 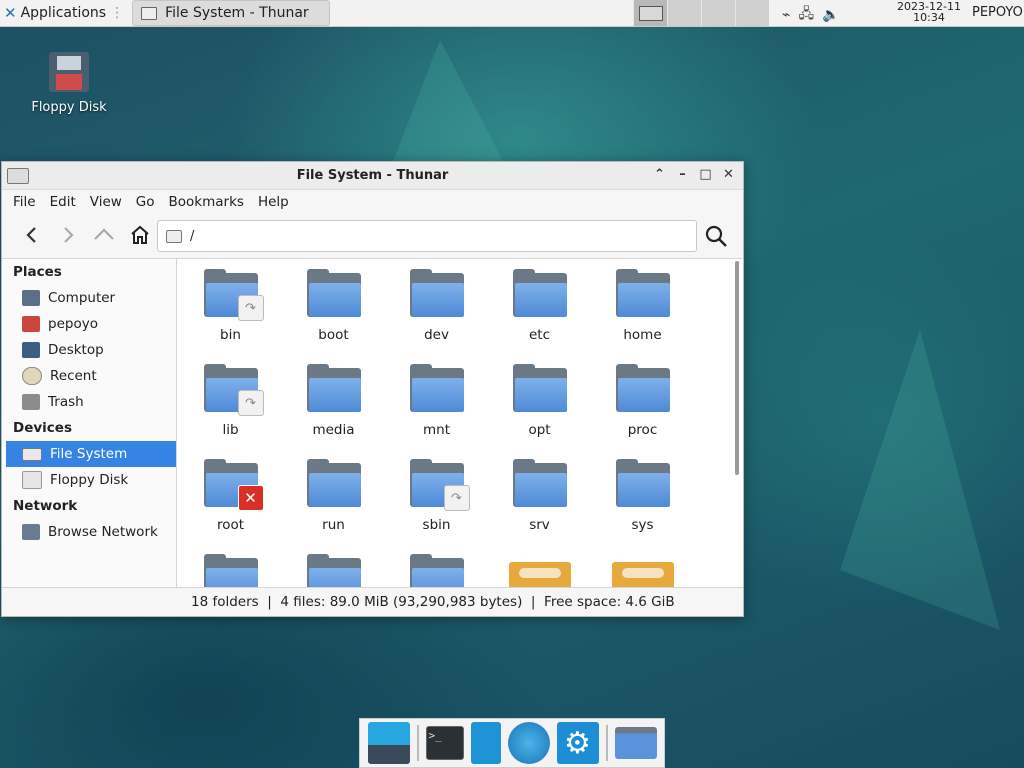 I want to click on sidebar-item-label: Computer, so click(x=82, y=298).